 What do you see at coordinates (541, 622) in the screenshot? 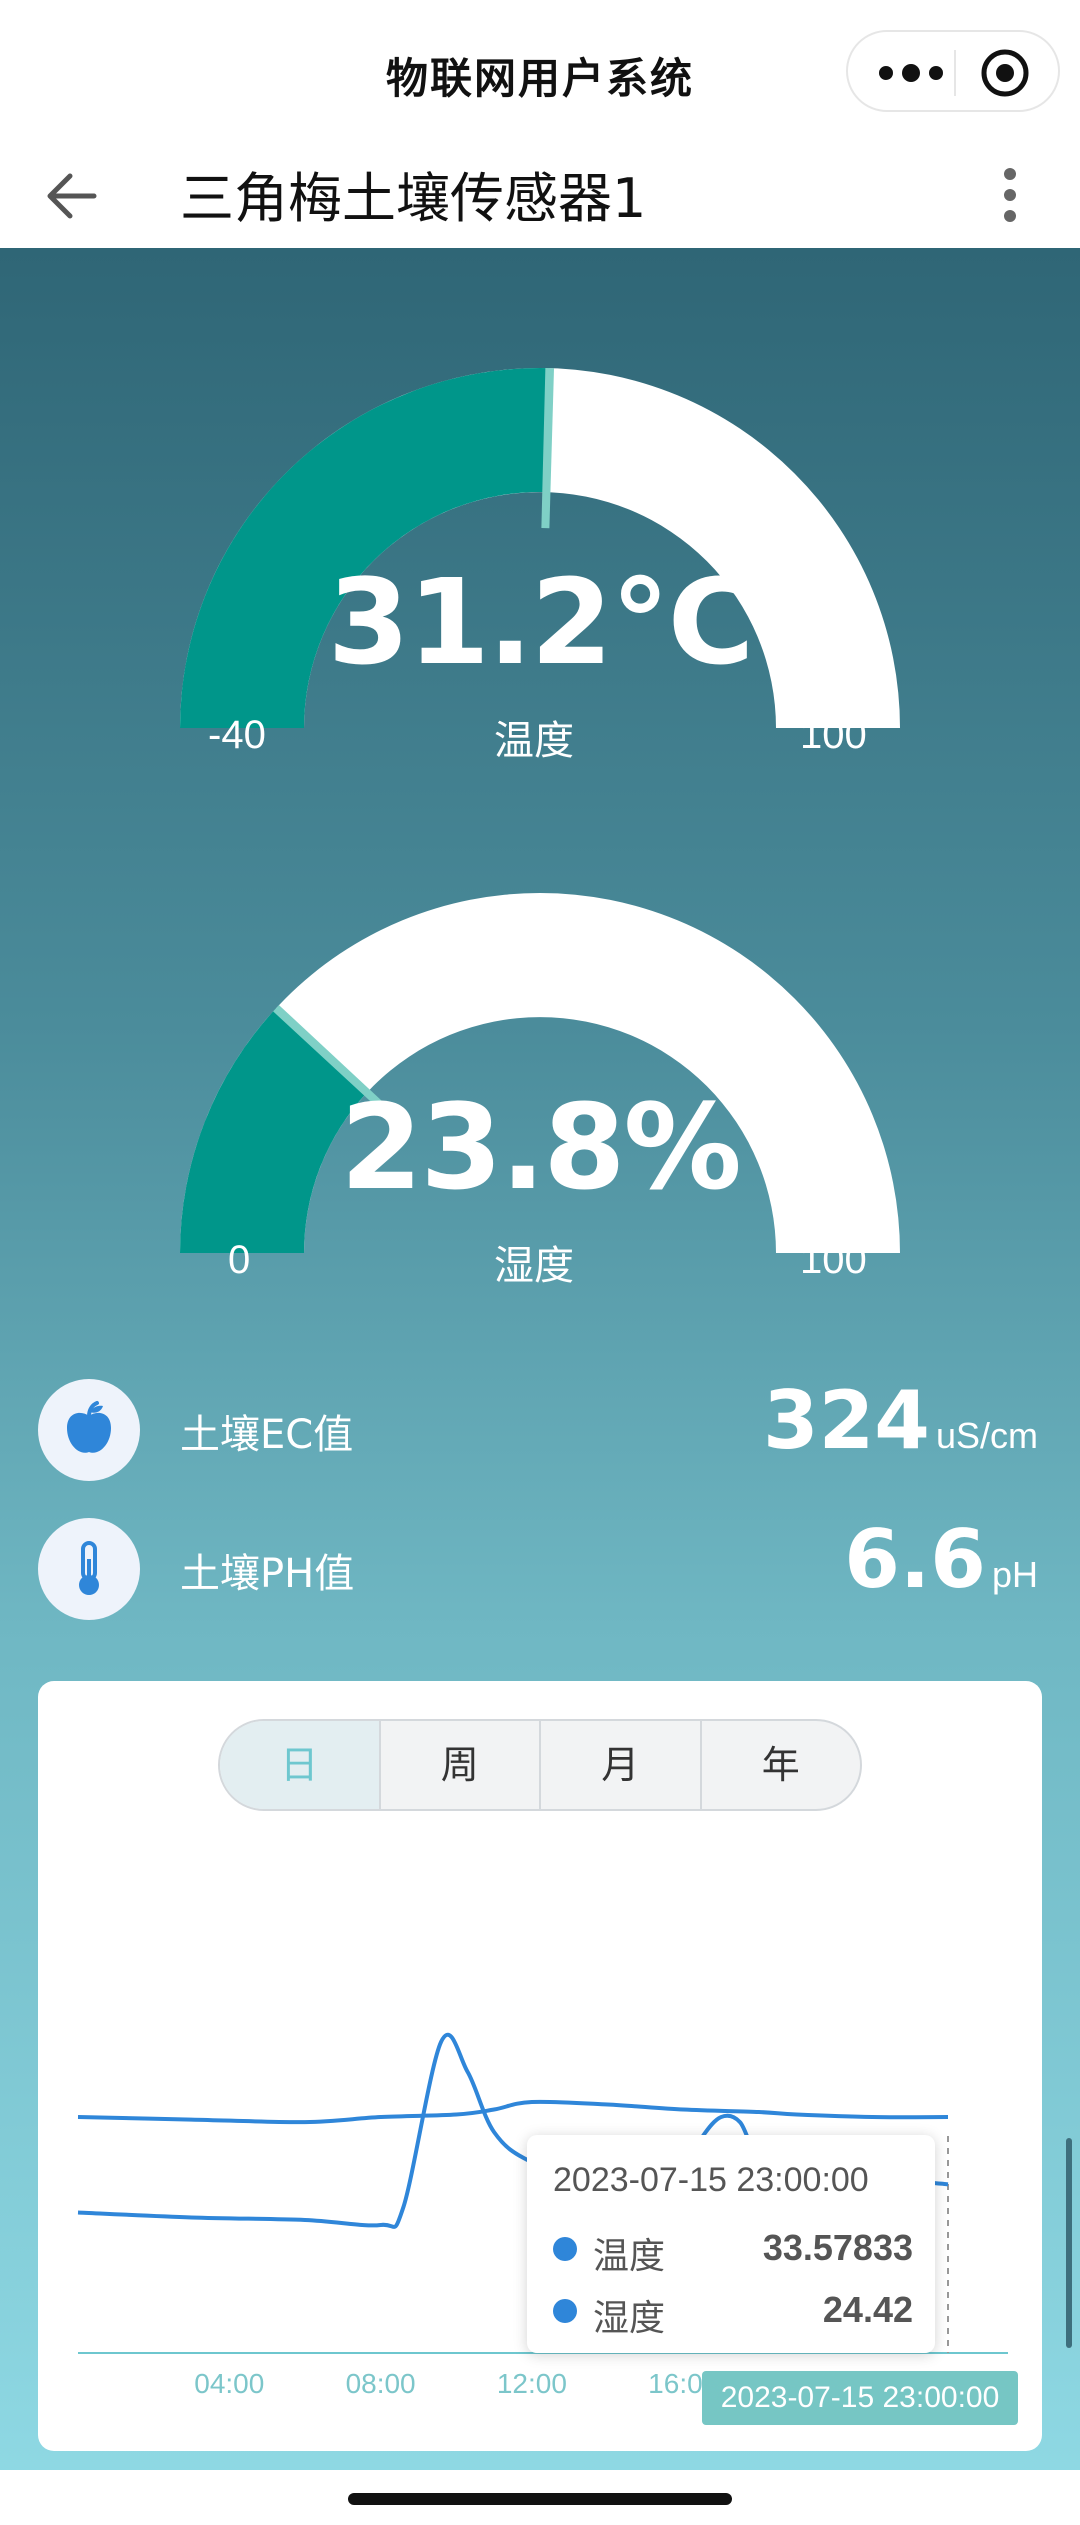
I see `temperature-value: 31.2°C` at bounding box center [541, 622].